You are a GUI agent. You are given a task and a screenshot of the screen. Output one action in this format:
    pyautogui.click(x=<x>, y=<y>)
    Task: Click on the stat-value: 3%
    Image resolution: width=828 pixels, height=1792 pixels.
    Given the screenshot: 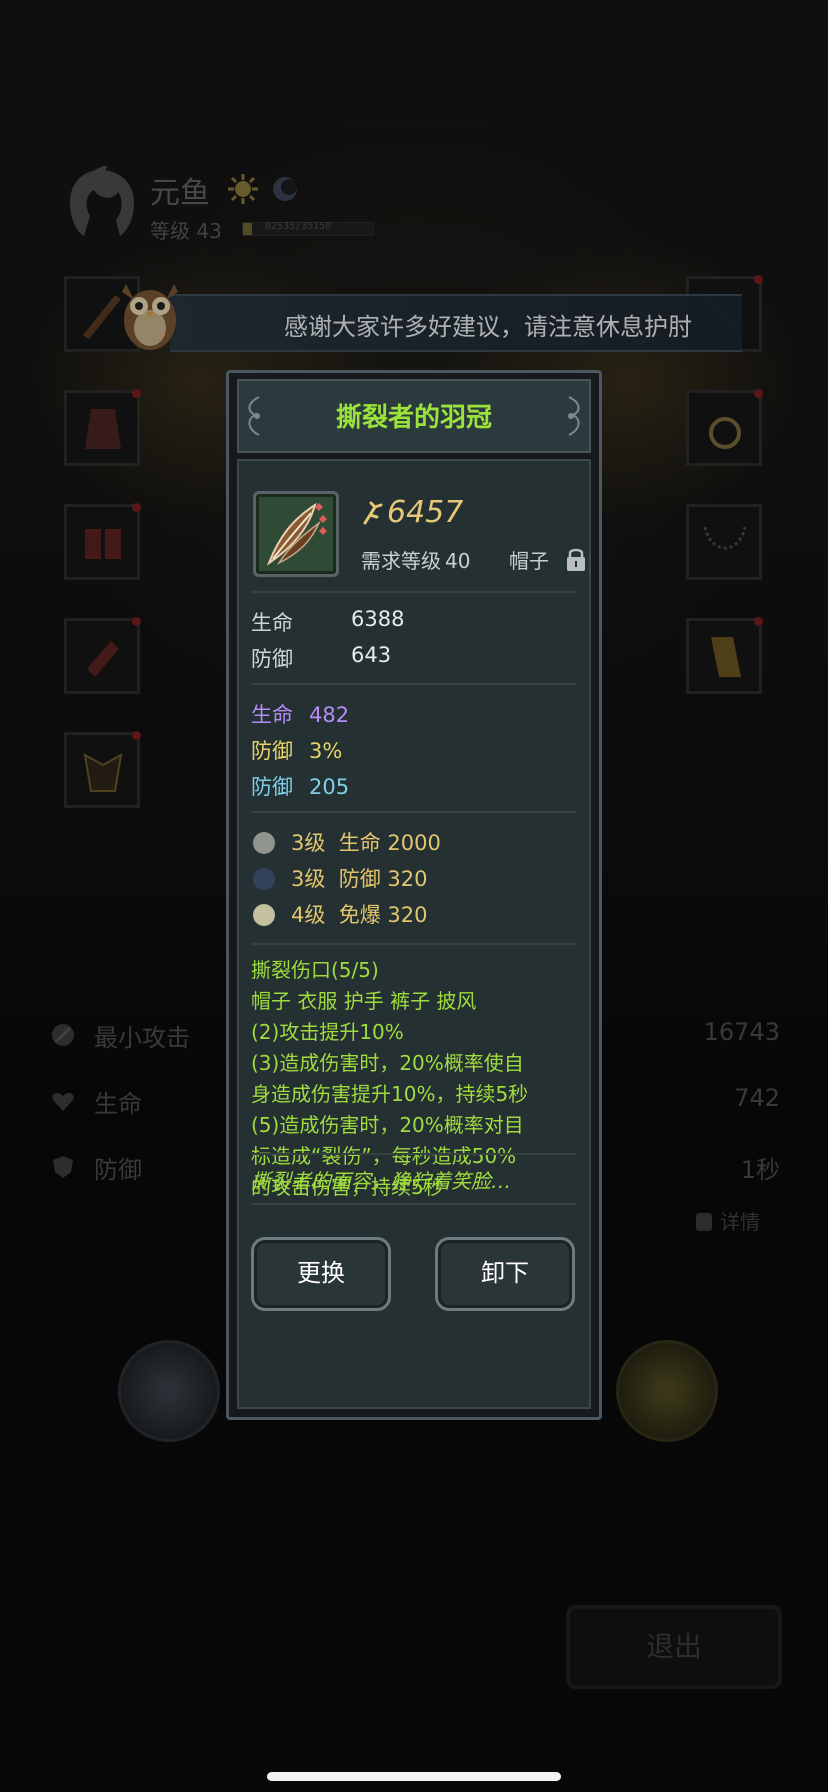 What is the action you would take?
    pyautogui.click(x=326, y=751)
    